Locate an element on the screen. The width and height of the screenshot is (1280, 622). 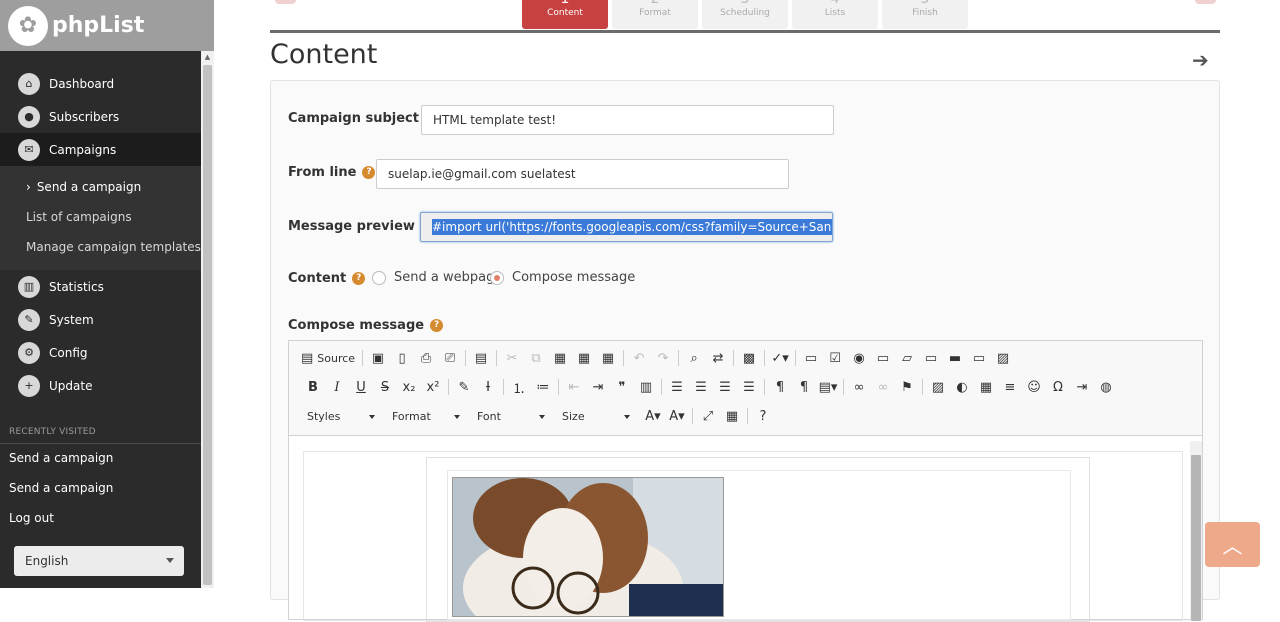
align-left-icon: ☰ is located at coordinates (677, 387).